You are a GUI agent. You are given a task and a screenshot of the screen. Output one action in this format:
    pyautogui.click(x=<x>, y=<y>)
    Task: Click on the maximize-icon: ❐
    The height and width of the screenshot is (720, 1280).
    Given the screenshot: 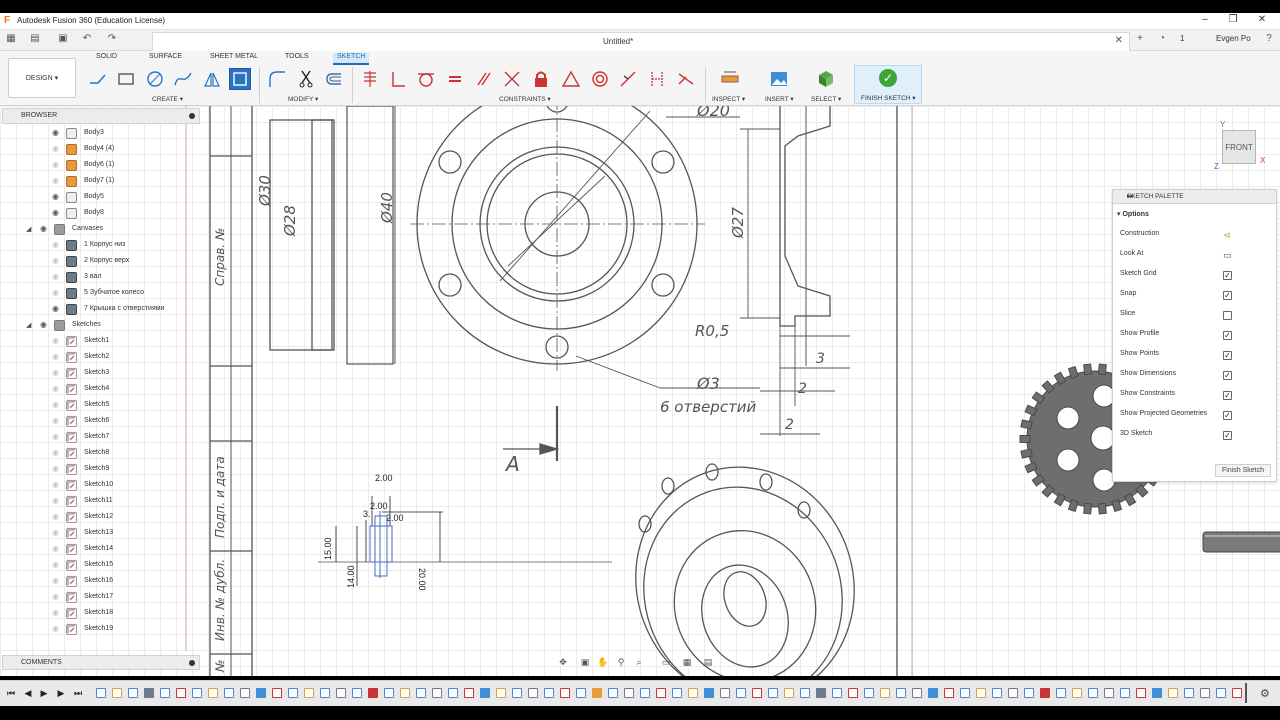 What is the action you would take?
    pyautogui.click(x=1233, y=21)
    